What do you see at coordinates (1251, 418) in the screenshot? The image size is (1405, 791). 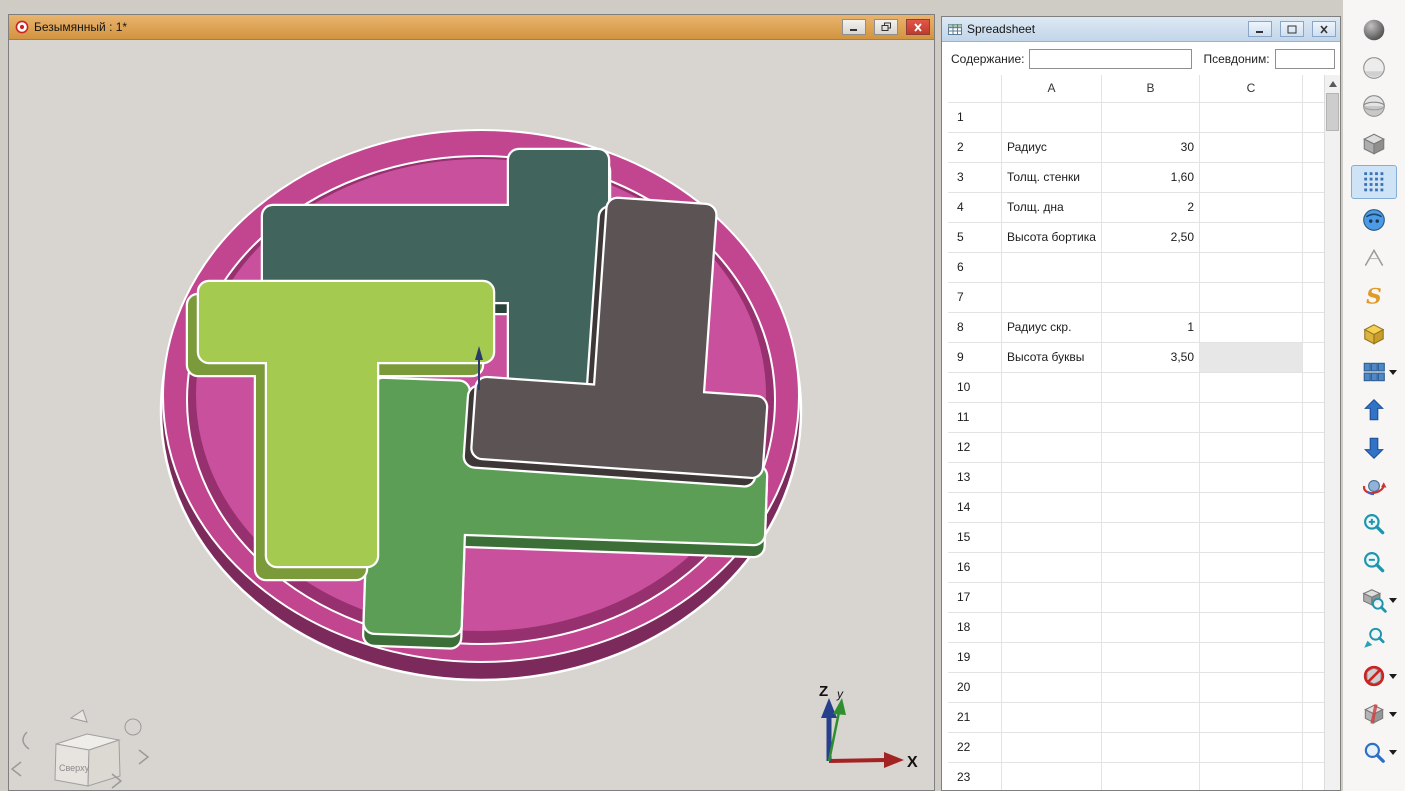 I see `cell-C11` at bounding box center [1251, 418].